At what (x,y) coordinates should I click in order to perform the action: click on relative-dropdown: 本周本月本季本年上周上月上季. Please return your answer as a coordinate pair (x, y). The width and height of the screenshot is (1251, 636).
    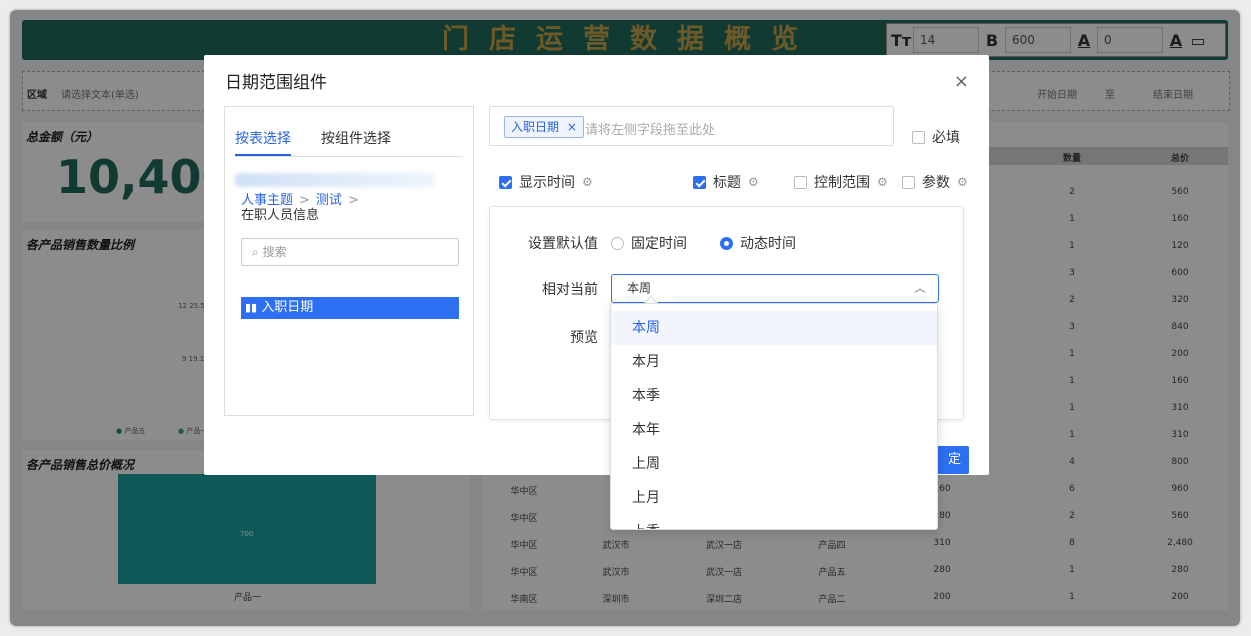
    Looking at the image, I should click on (774, 416).